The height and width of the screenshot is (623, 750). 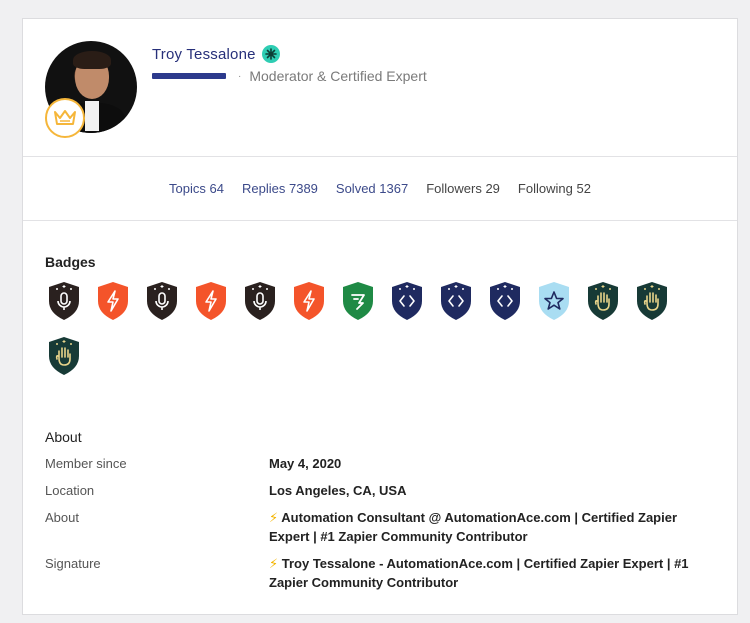 I want to click on about-row-location: Location Los Angeles, CA, USA, so click(x=385, y=490).